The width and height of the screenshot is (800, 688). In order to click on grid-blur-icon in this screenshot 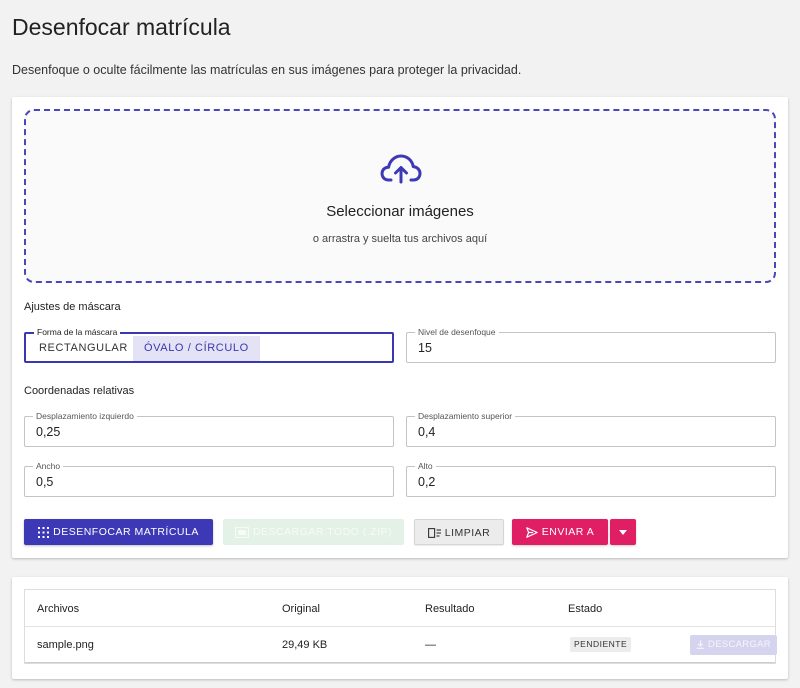, I will do `click(44, 532)`.